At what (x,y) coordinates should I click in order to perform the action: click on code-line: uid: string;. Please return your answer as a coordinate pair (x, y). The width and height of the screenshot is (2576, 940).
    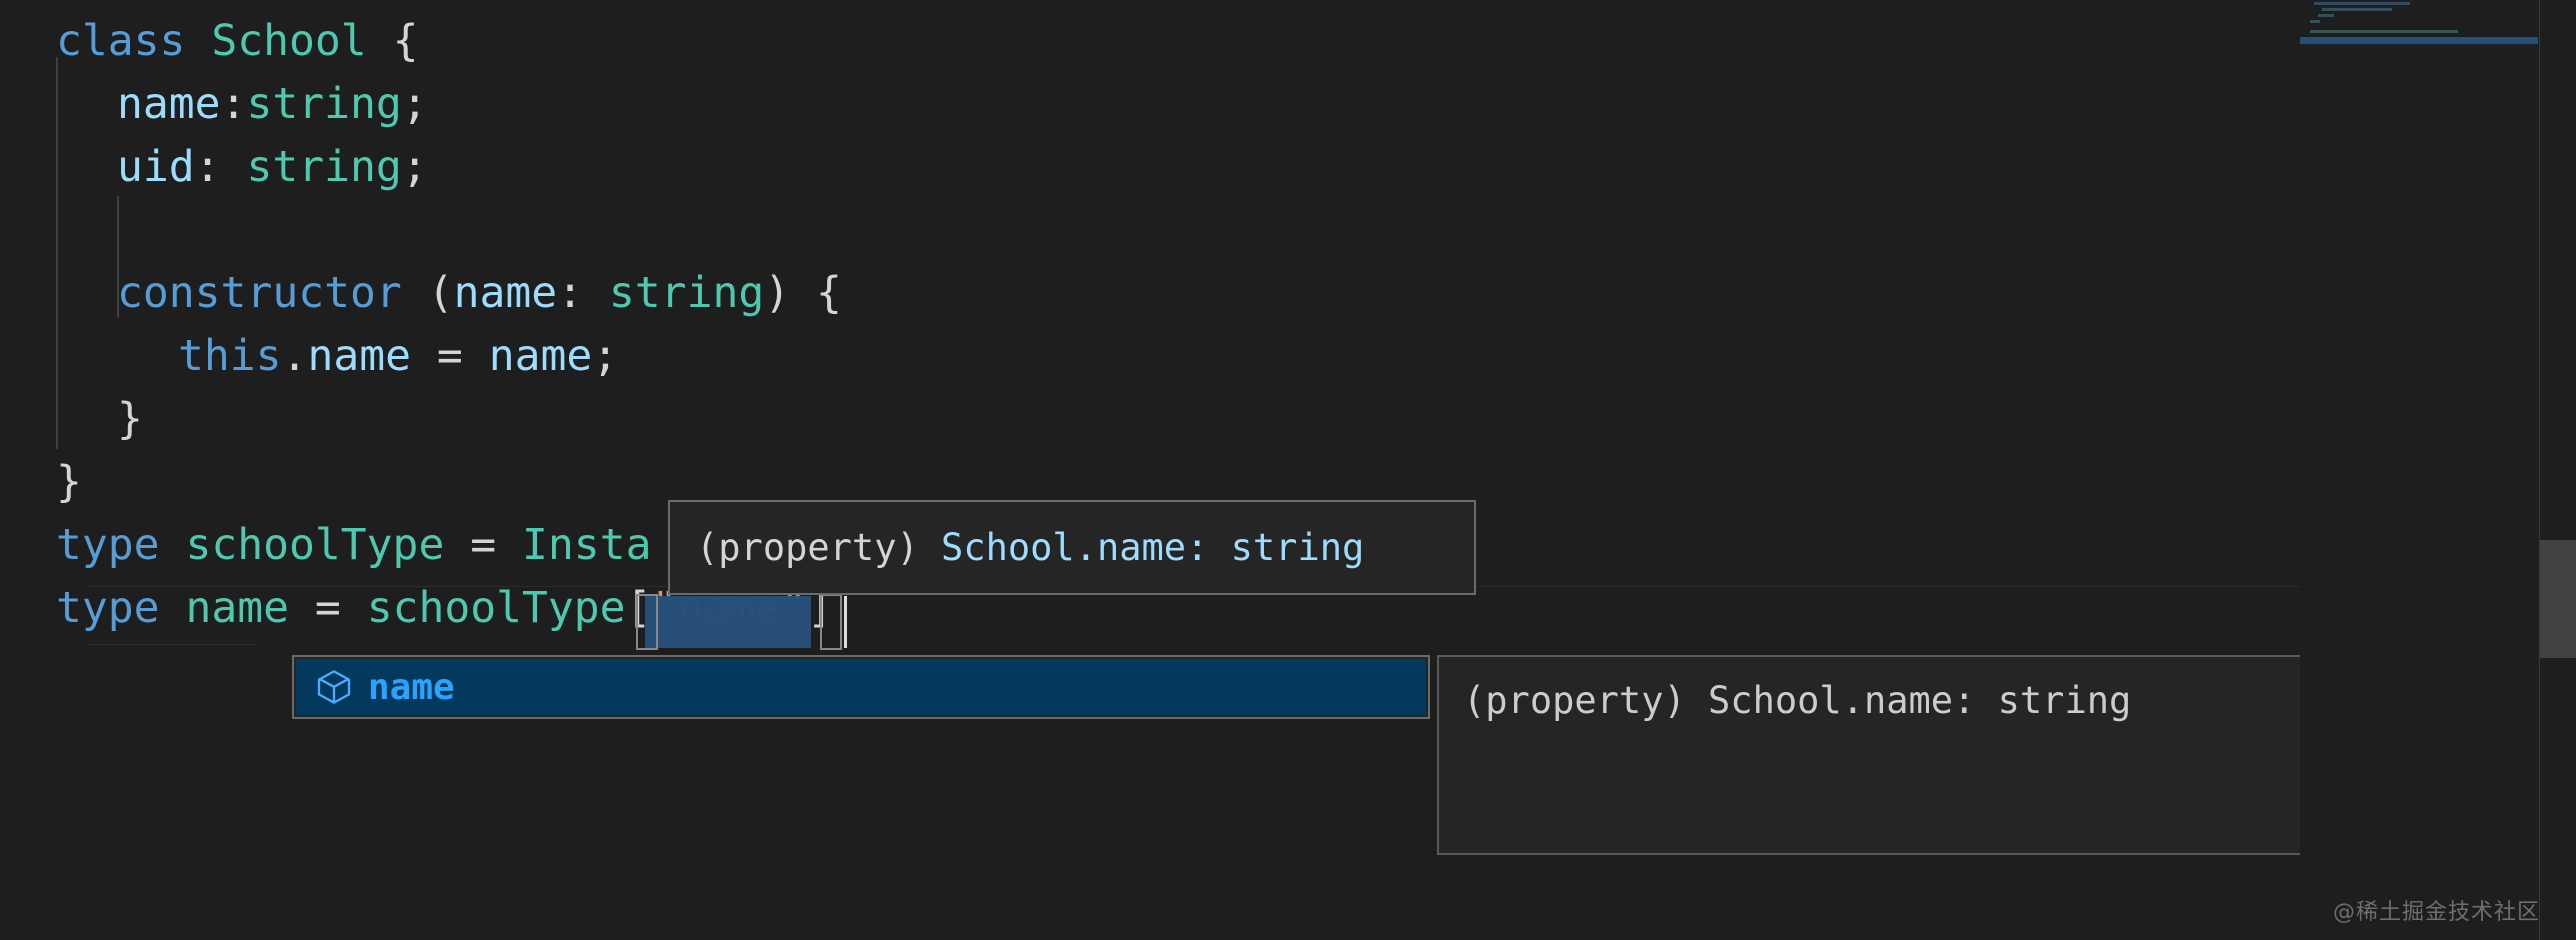
    Looking at the image, I should click on (272, 167).